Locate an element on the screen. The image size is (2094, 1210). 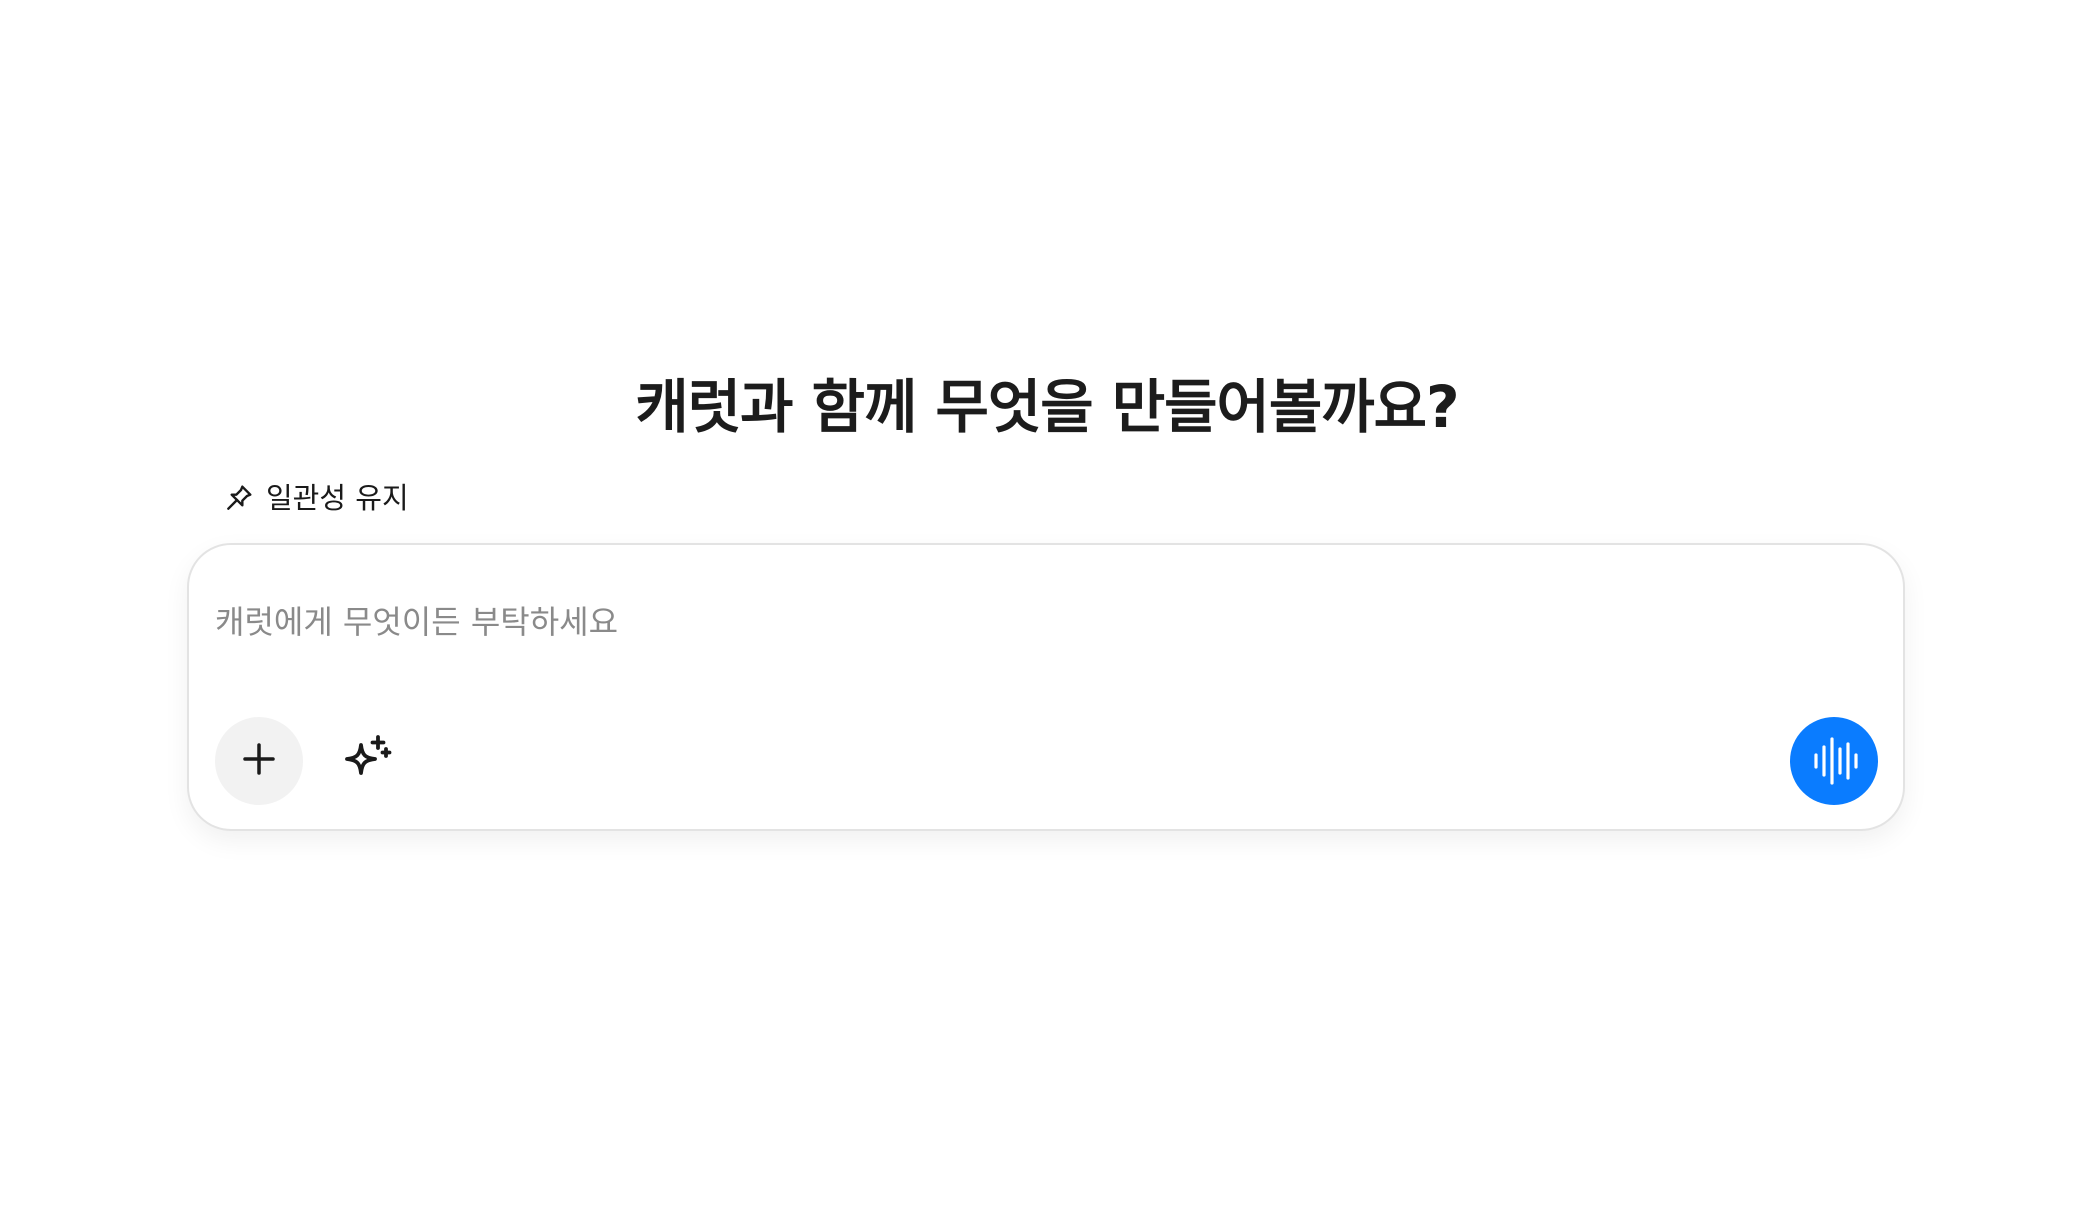
sparkles-icon is located at coordinates (367, 761).